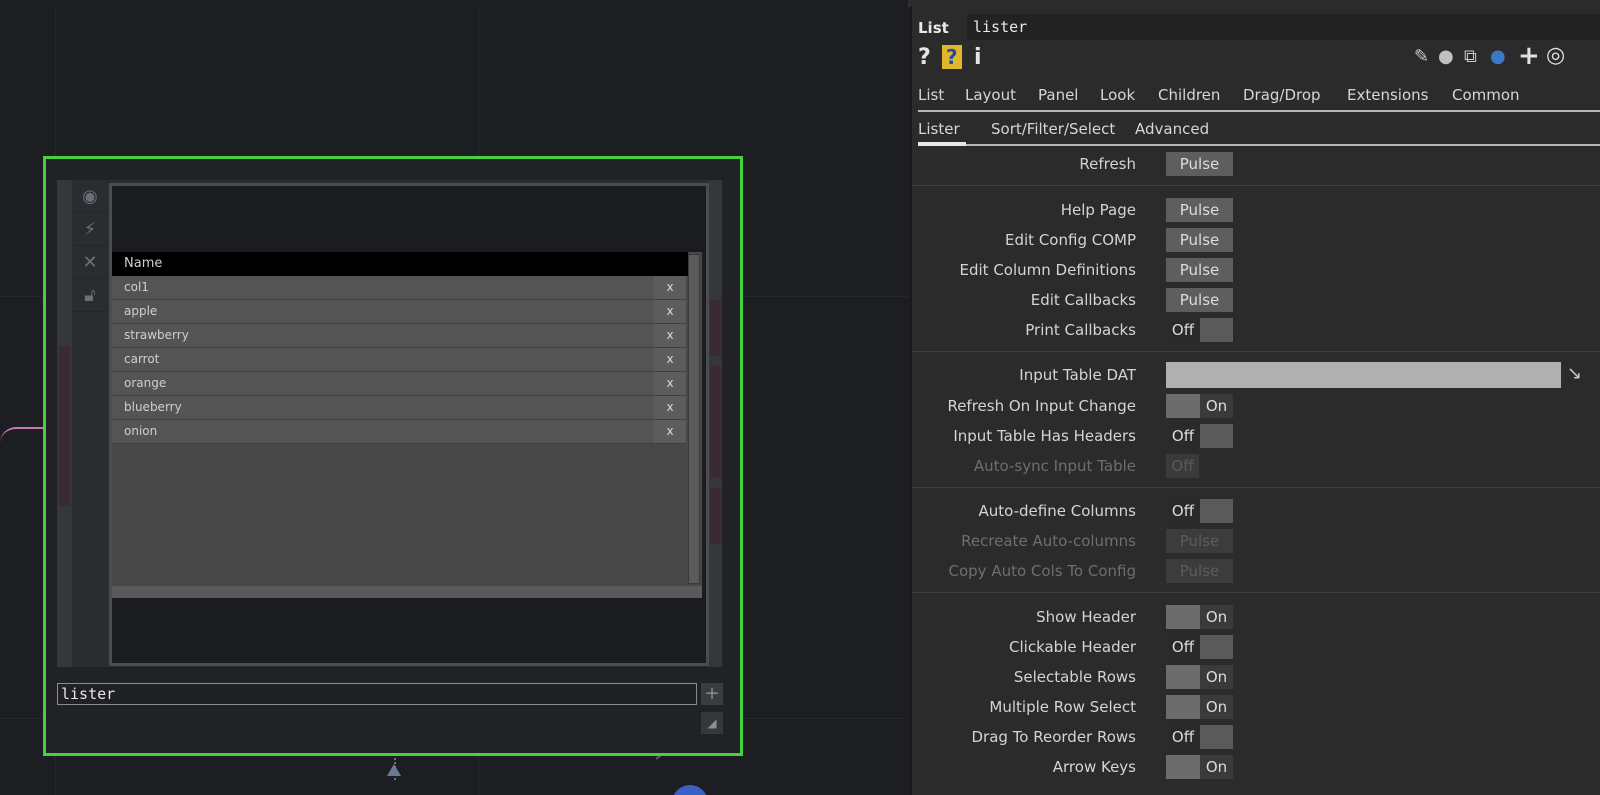  Describe the element at coordinates (1498, 56) in the screenshot. I see `python-icon: ●` at that location.